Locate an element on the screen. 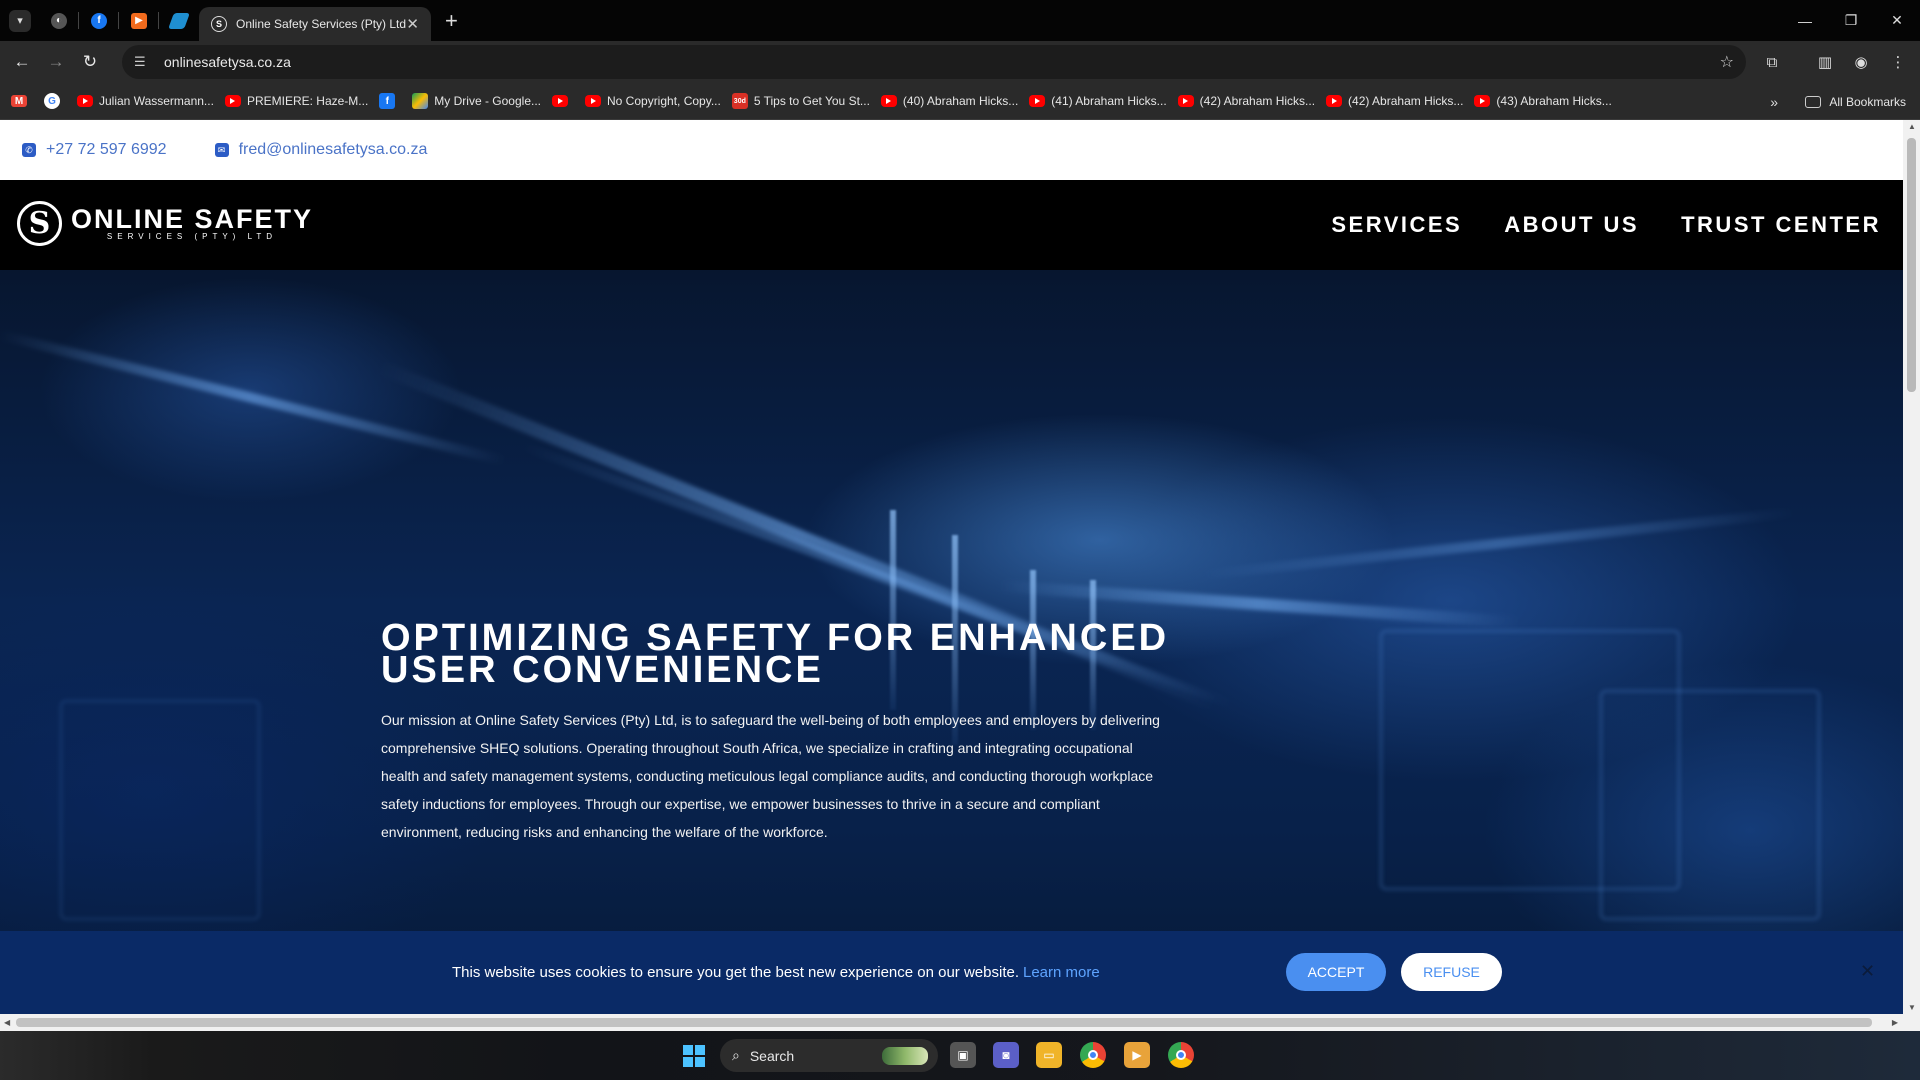 Image resolution: width=1920 pixels, height=1080 pixels. more-bookmarks-chevron-icon: » is located at coordinates (1774, 101).